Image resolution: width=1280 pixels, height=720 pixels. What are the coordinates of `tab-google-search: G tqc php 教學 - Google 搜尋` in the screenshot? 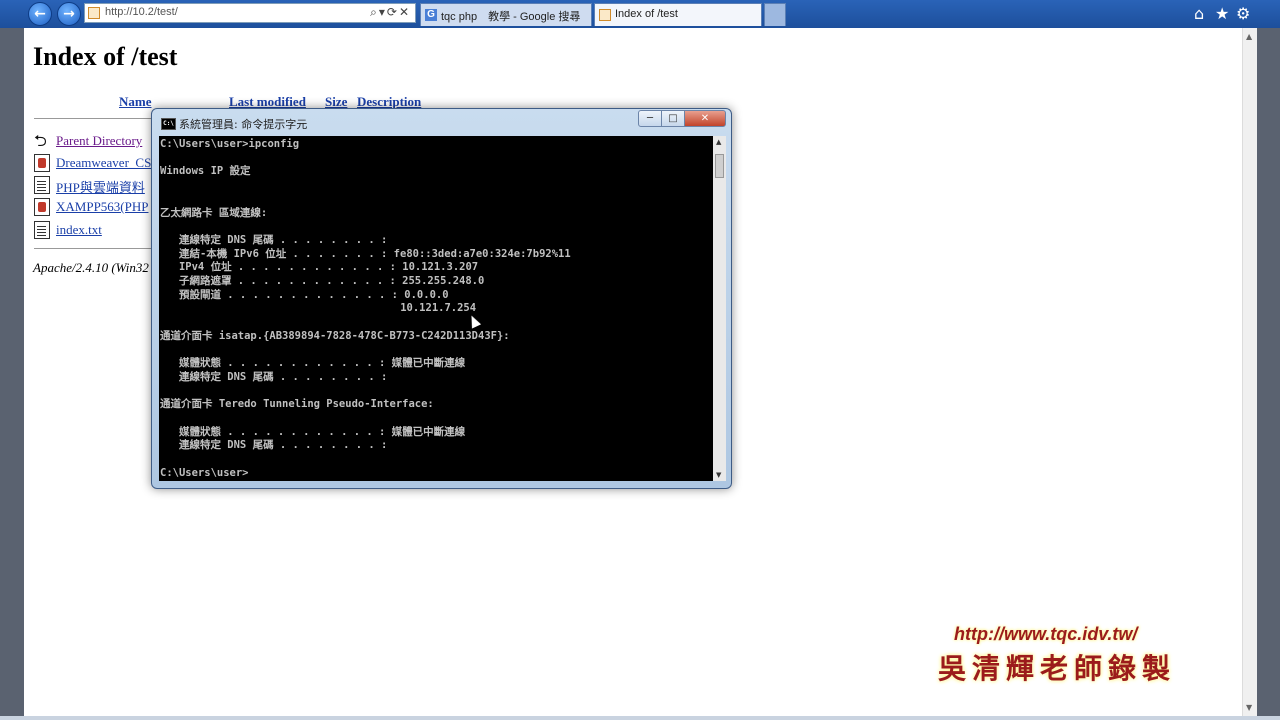 It's located at (506, 14).